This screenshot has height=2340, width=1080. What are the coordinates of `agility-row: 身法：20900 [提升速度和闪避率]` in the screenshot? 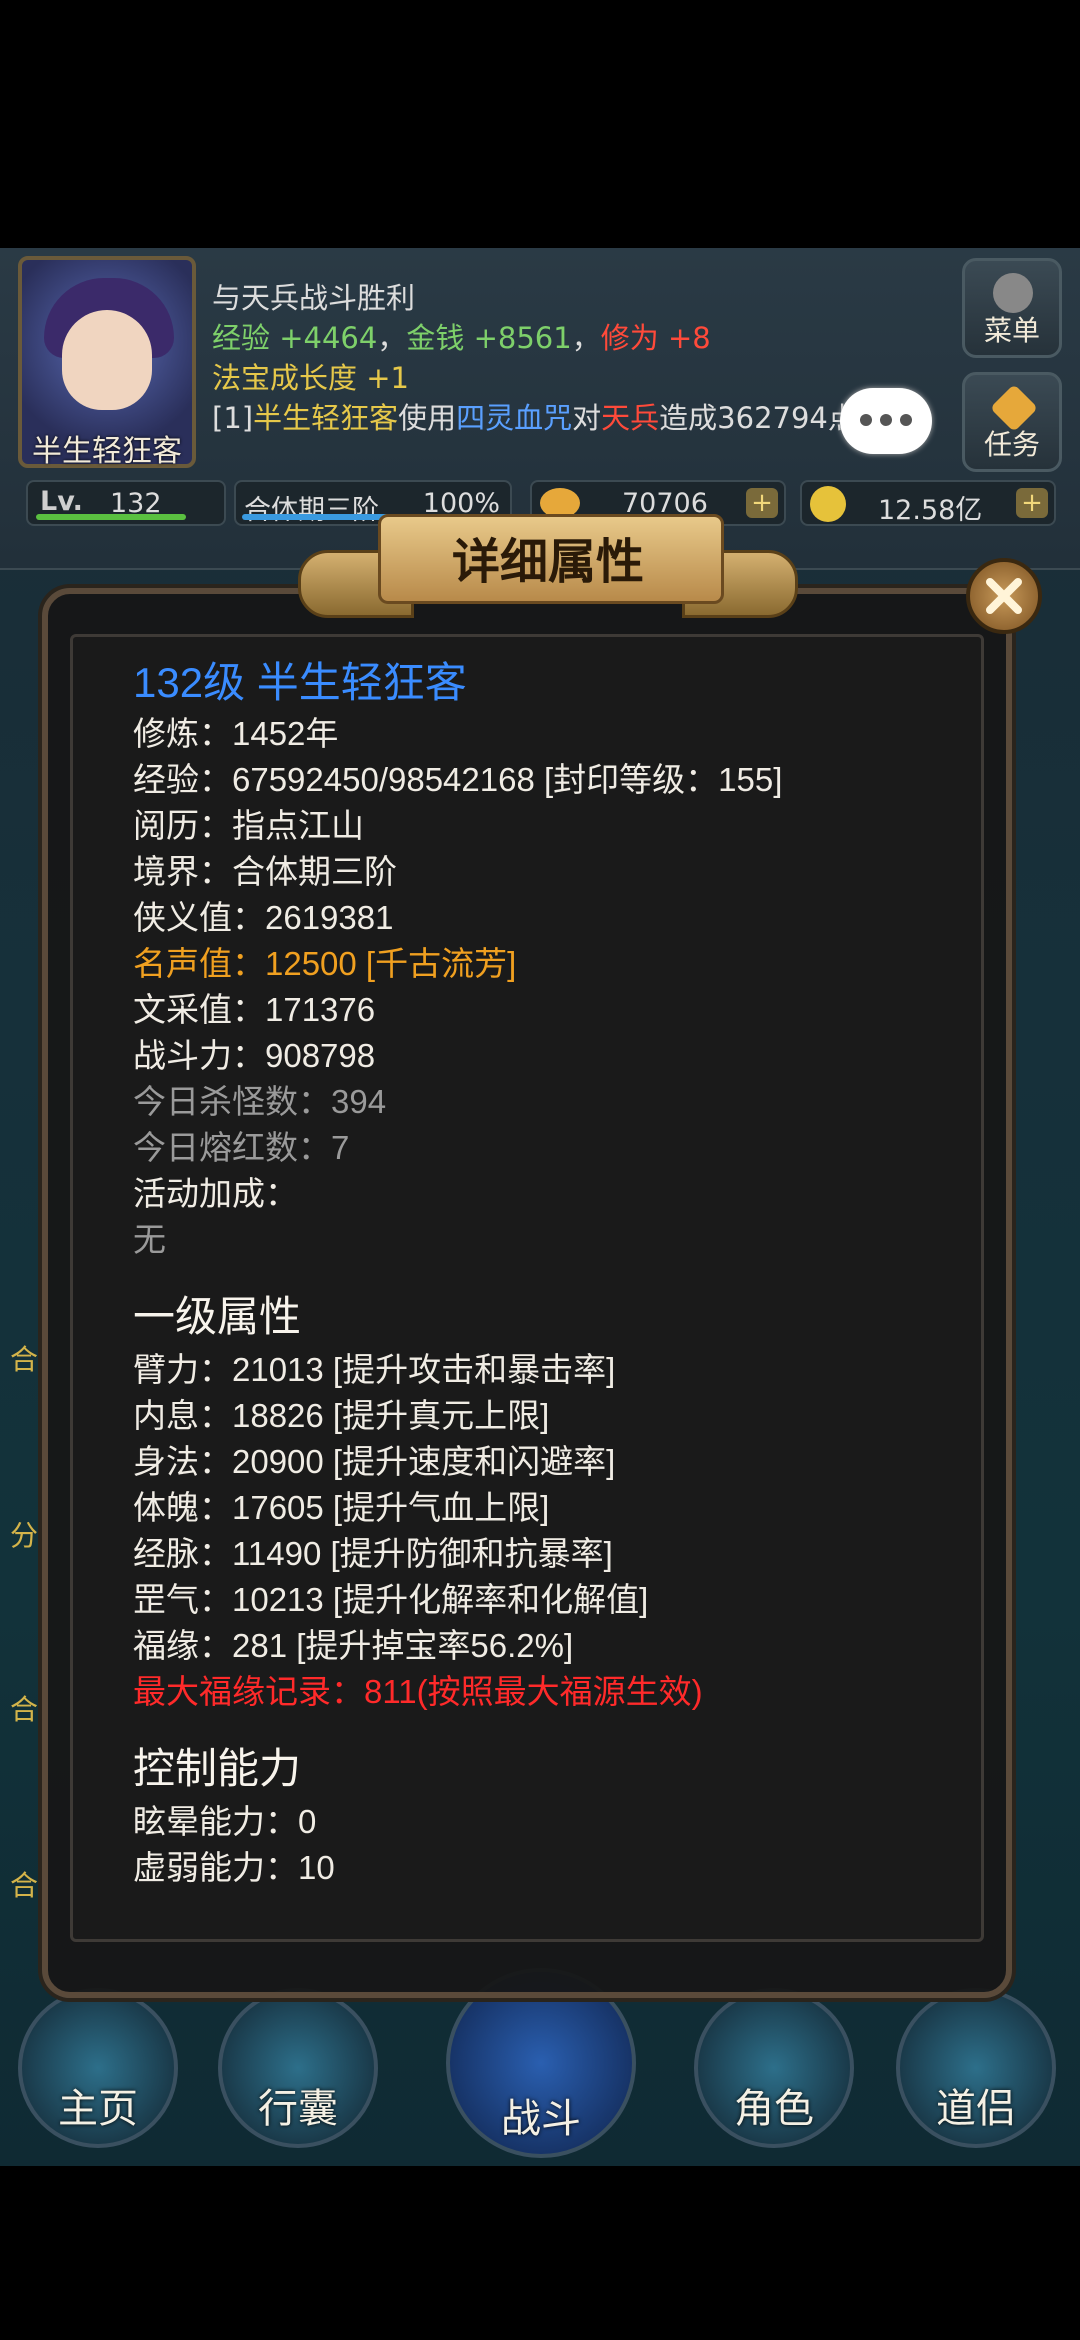 It's located at (374, 1461).